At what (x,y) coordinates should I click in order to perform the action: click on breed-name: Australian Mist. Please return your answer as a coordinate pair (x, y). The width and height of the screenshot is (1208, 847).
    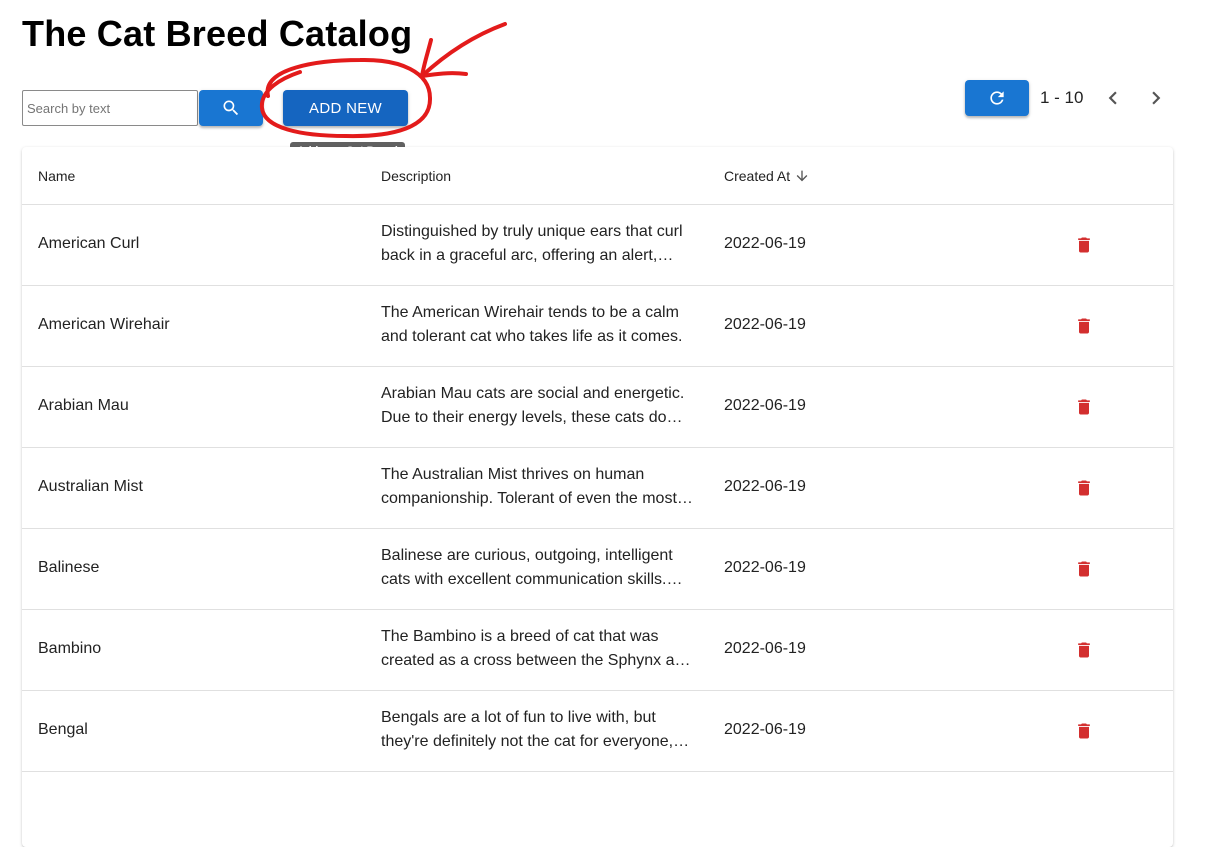
    Looking at the image, I should click on (90, 486).